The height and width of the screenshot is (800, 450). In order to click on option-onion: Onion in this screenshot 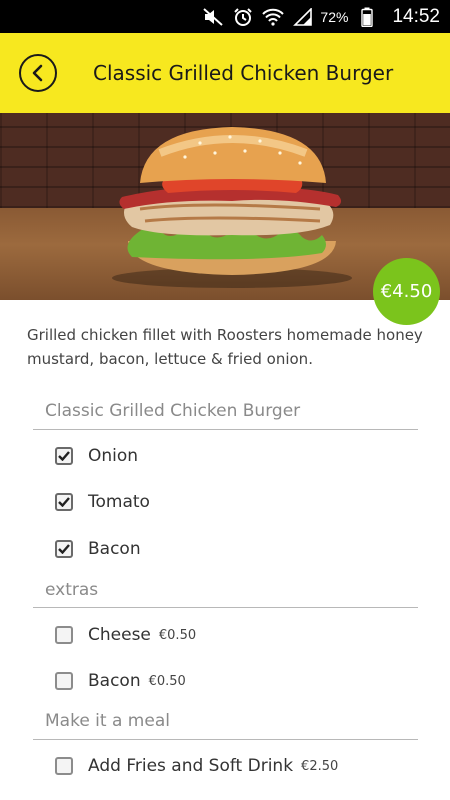, I will do `click(96, 456)`.